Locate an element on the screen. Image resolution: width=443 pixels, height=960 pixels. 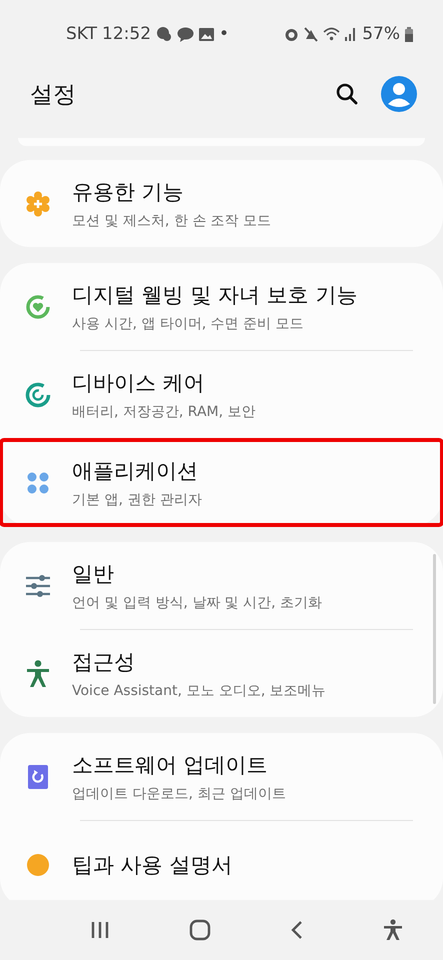
page-title: 설정 is located at coordinates (53, 95).